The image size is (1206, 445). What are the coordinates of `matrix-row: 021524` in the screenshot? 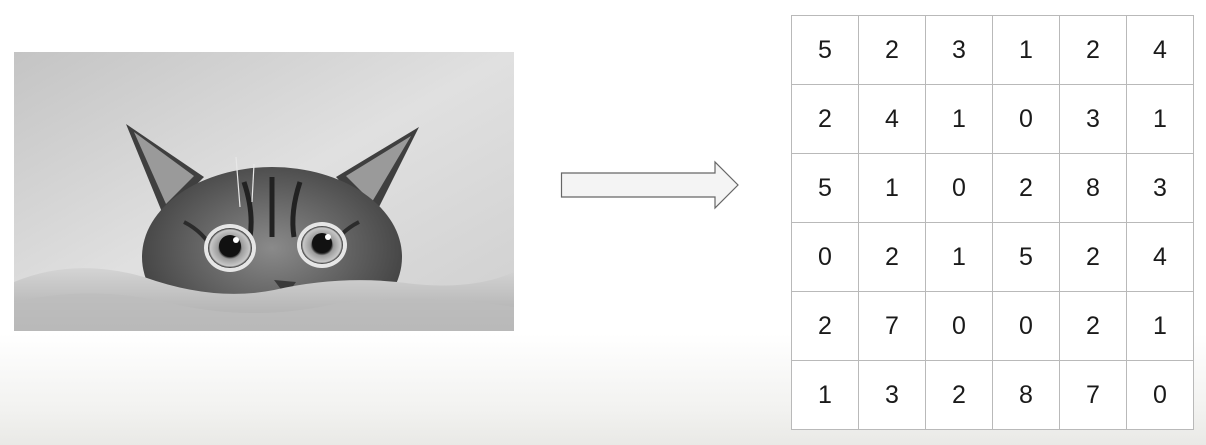 It's located at (992, 257).